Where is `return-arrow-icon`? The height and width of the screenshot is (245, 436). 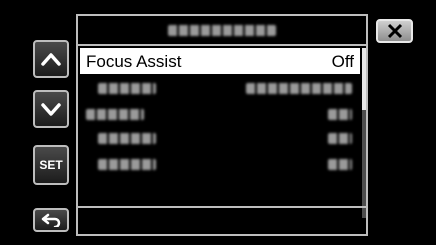 return-arrow-icon is located at coordinates (51, 220).